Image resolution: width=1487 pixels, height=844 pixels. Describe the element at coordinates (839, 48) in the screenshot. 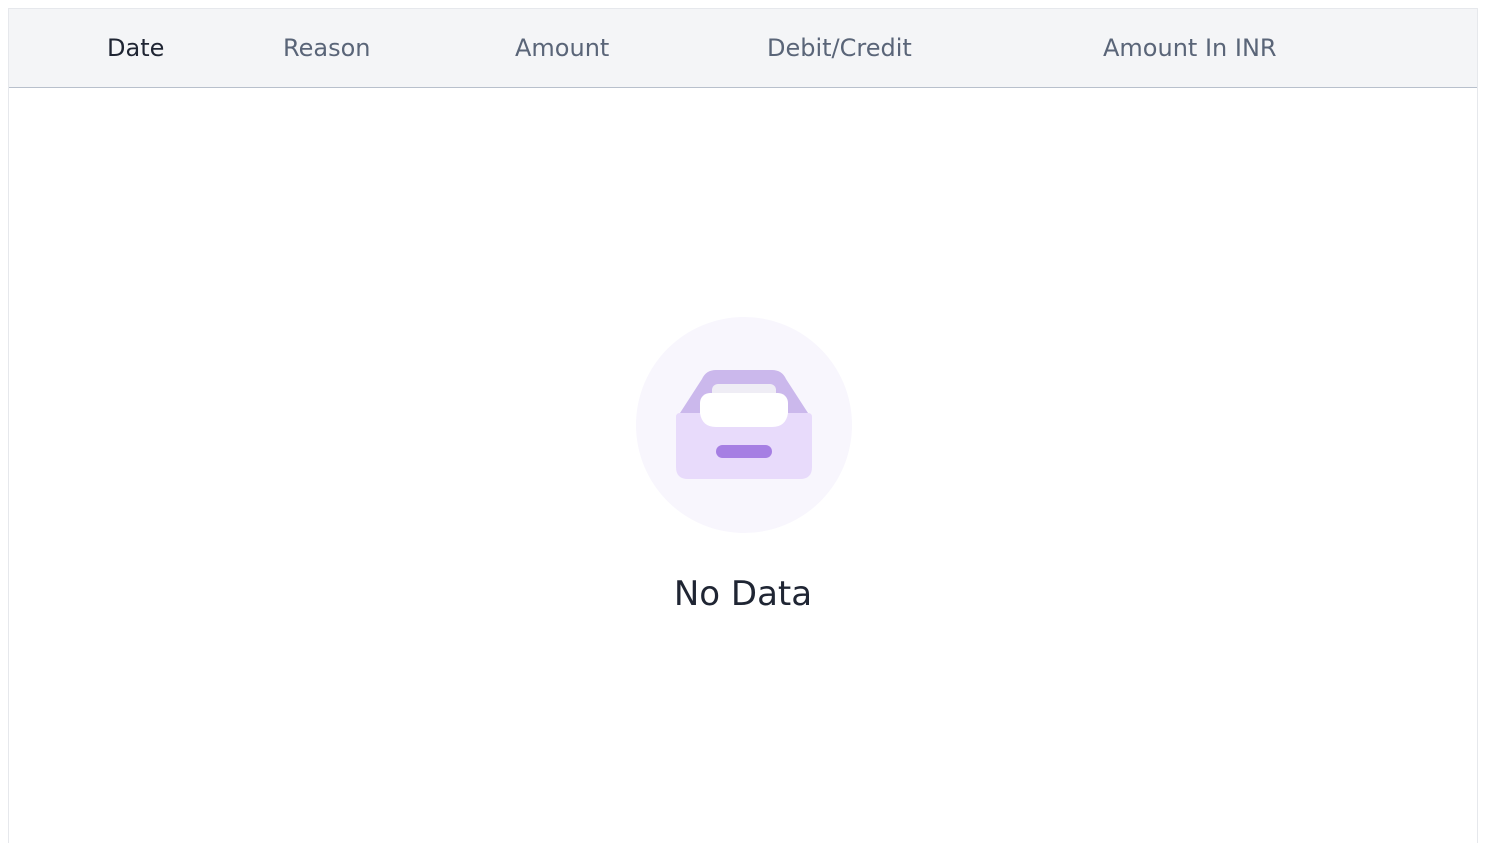

I see `column-header-debit-credit: Debit/Credit` at that location.